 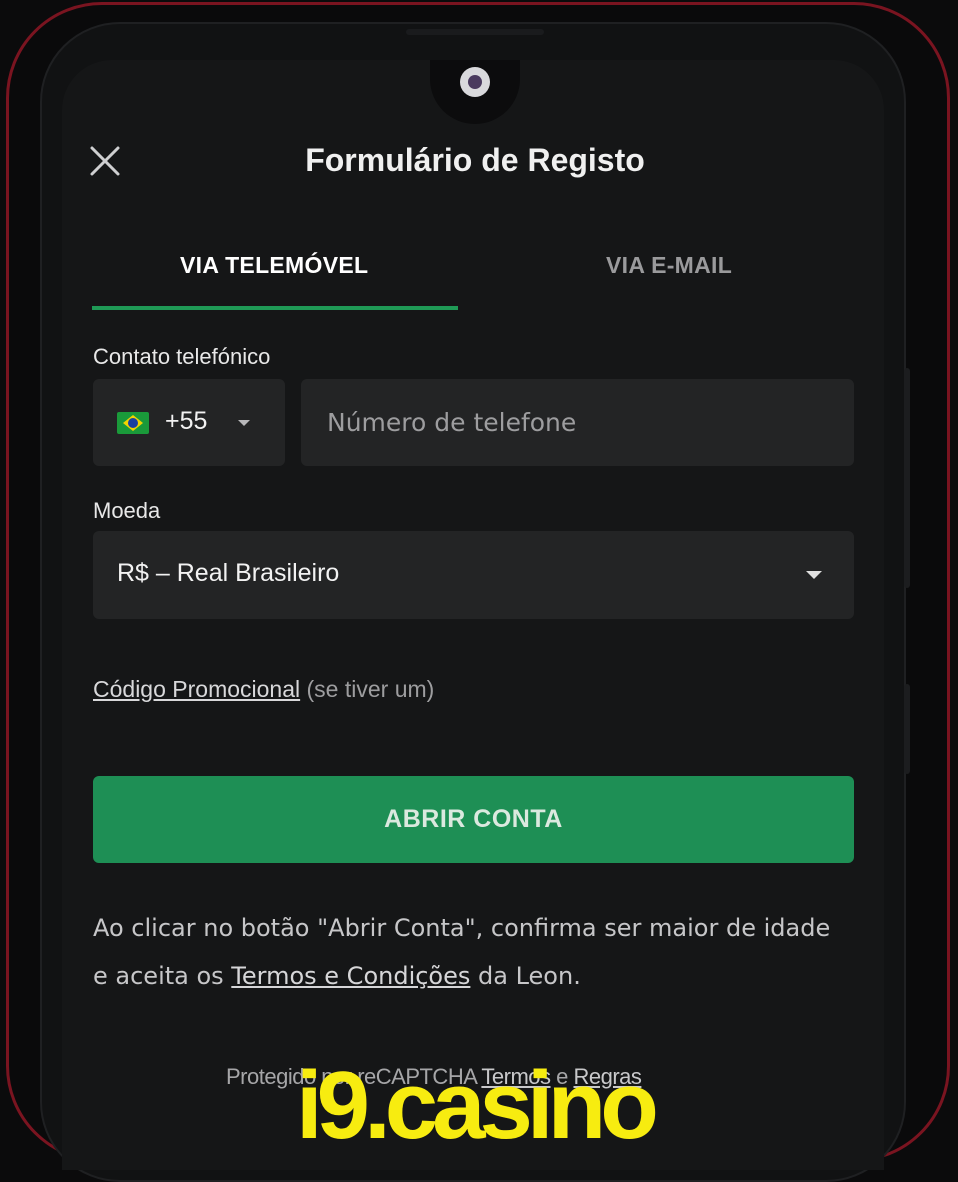 What do you see at coordinates (525, 976) in the screenshot?
I see `terms-text-after: da Leon.` at bounding box center [525, 976].